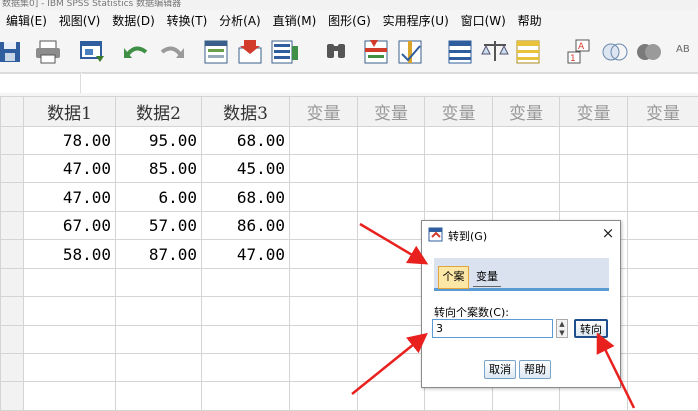 Image resolution: width=698 pixels, height=411 pixels. Describe the element at coordinates (492, 328) in the screenshot. I see `case-number-input` at that location.